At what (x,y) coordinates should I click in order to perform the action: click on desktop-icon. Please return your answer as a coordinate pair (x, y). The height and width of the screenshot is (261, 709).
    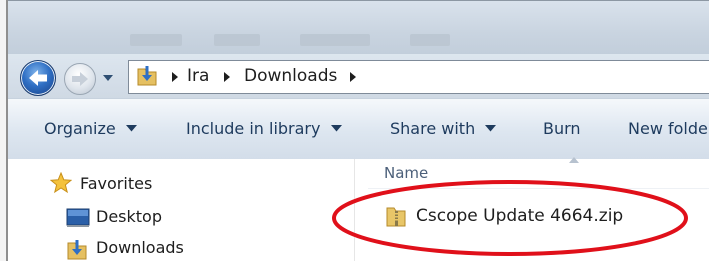
    Looking at the image, I should click on (78, 217).